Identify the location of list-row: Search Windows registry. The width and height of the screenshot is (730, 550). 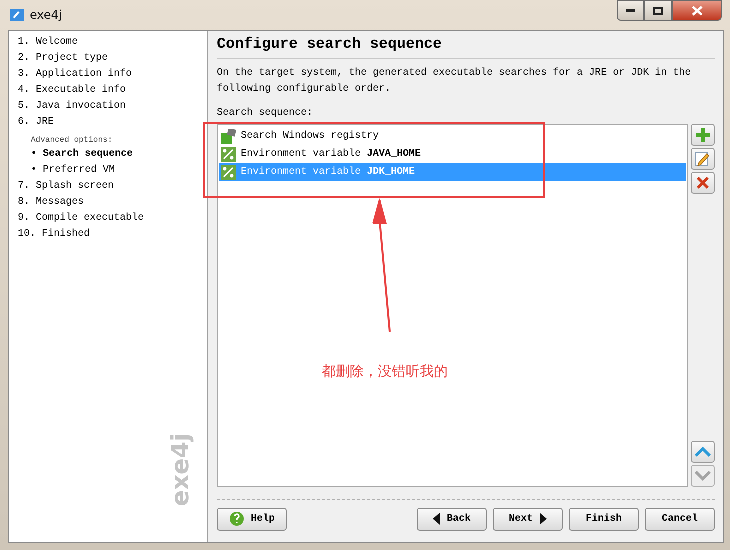
(452, 136).